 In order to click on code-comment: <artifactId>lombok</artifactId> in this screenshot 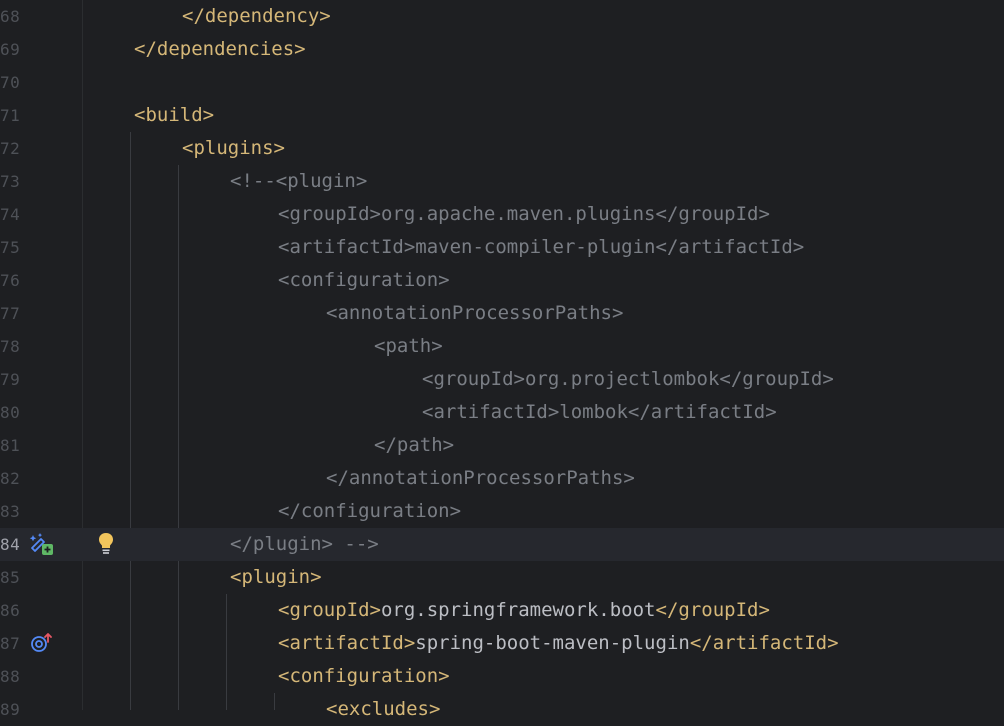, I will do `click(599, 412)`.